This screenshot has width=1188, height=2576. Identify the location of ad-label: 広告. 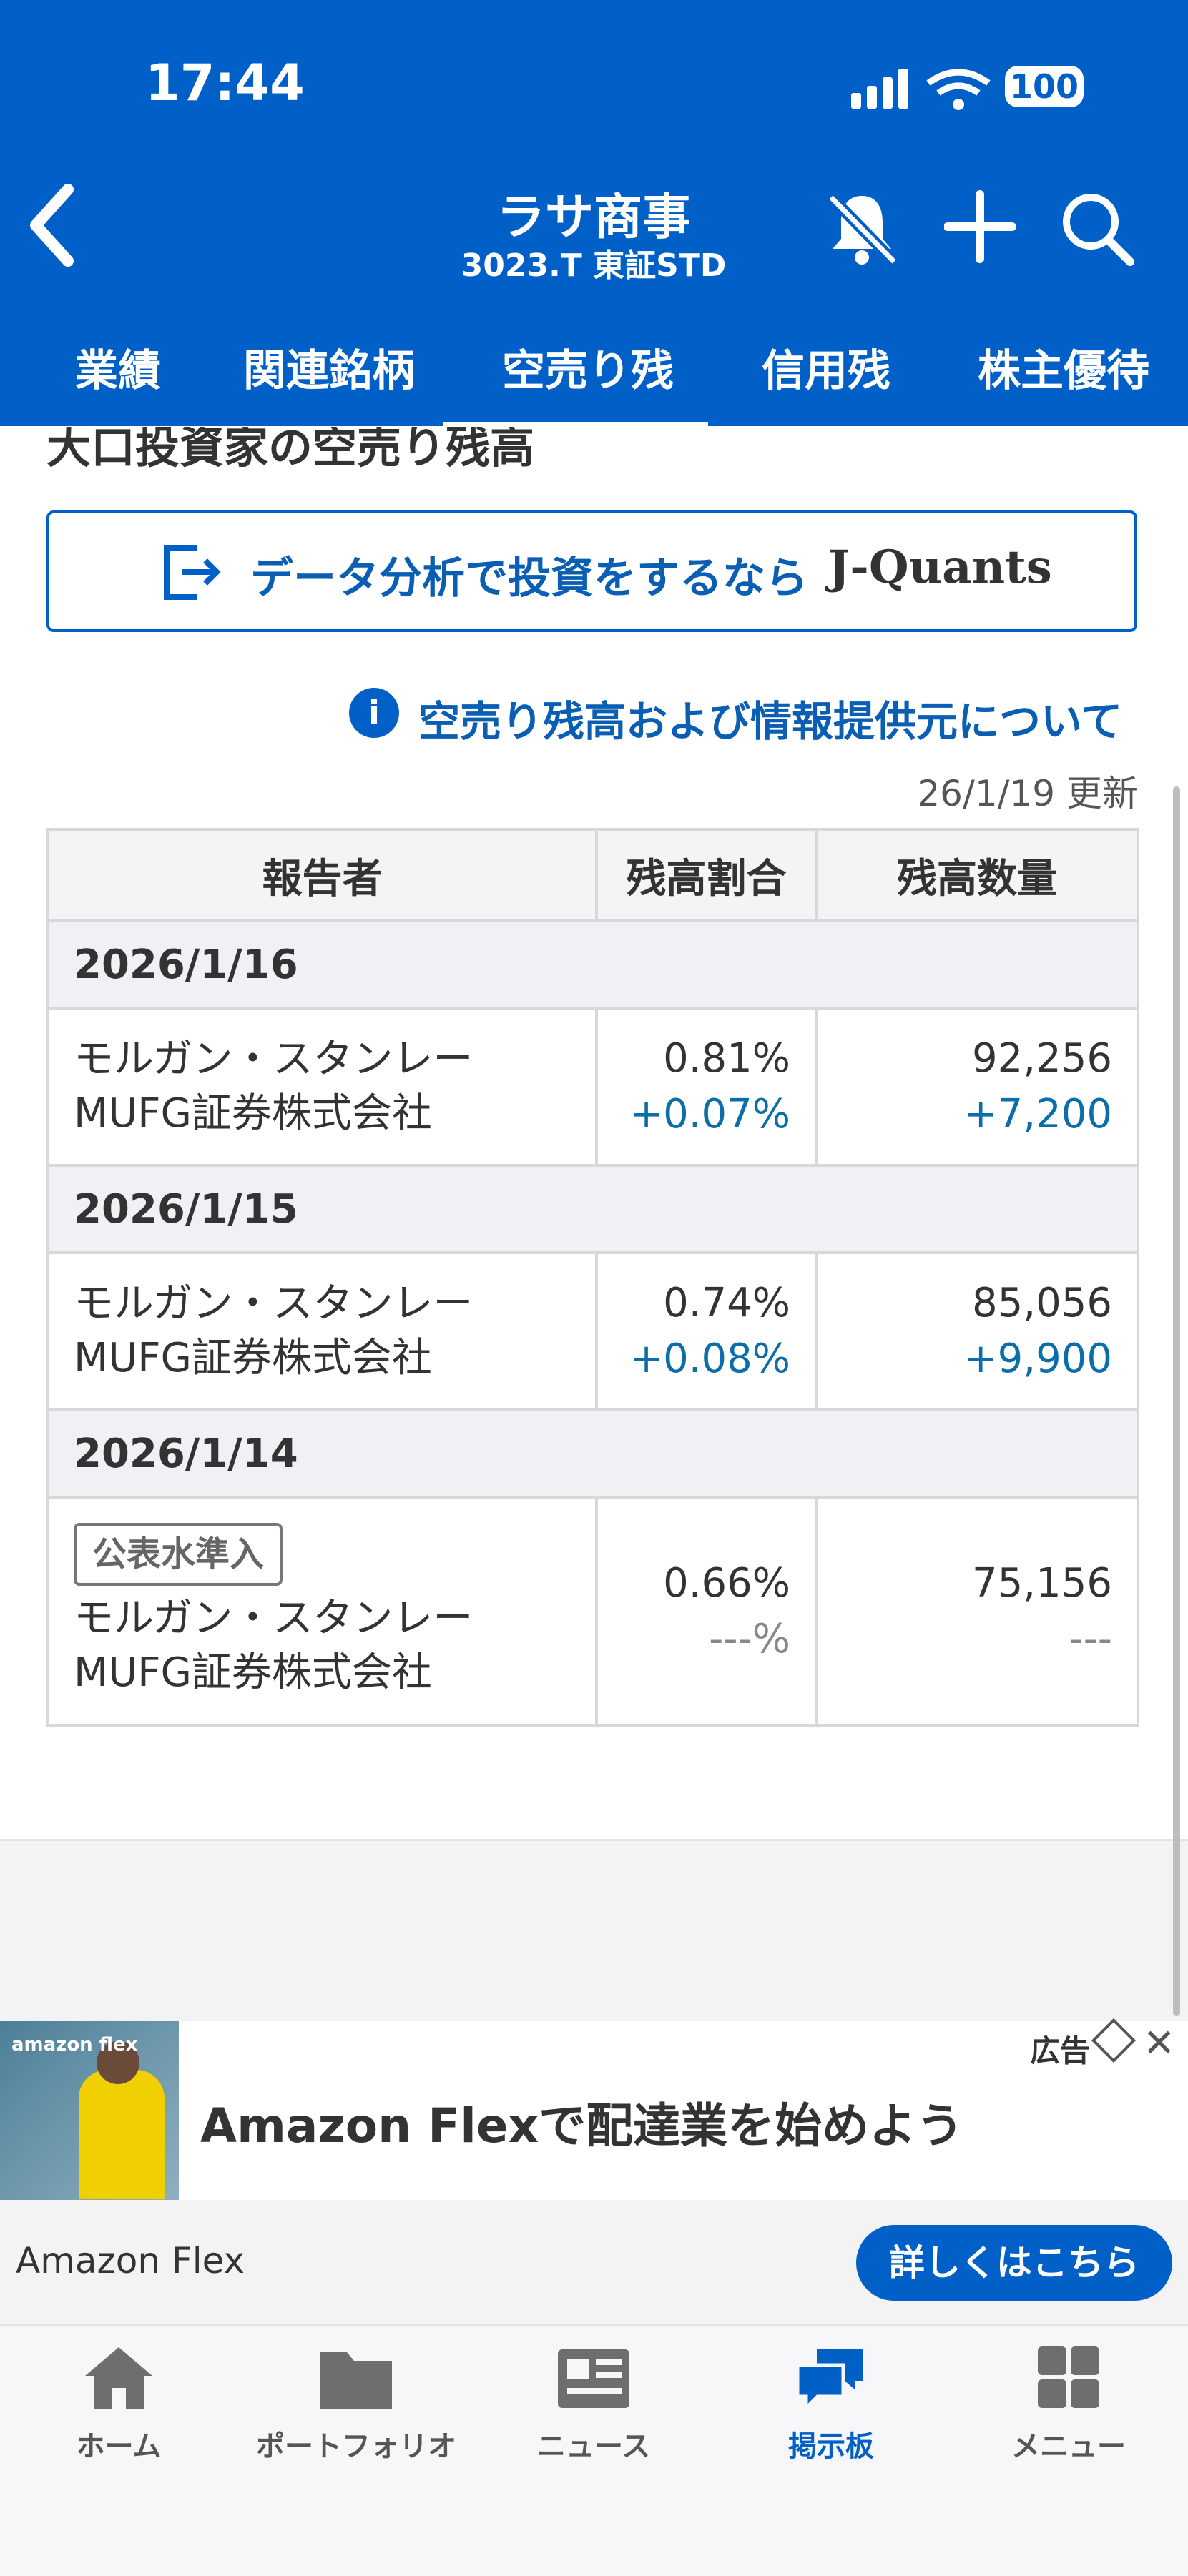
(1060, 2050).